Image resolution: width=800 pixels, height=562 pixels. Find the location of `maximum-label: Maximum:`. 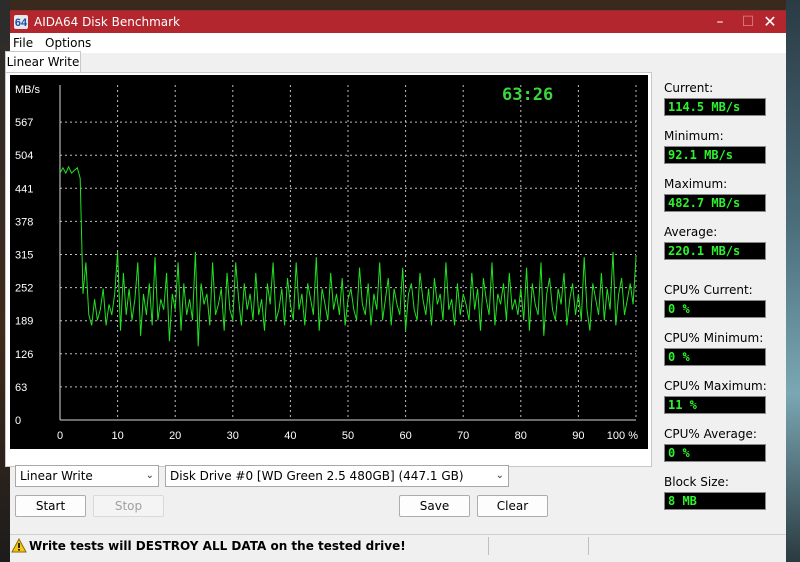

maximum-label: Maximum: is located at coordinates (696, 184).